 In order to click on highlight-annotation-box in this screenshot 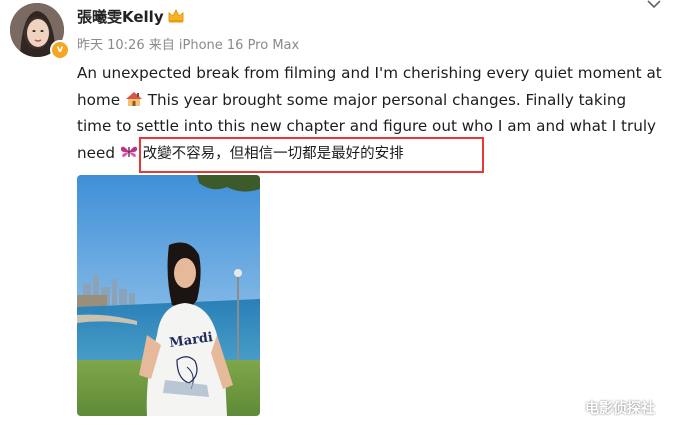, I will do `click(311, 155)`.